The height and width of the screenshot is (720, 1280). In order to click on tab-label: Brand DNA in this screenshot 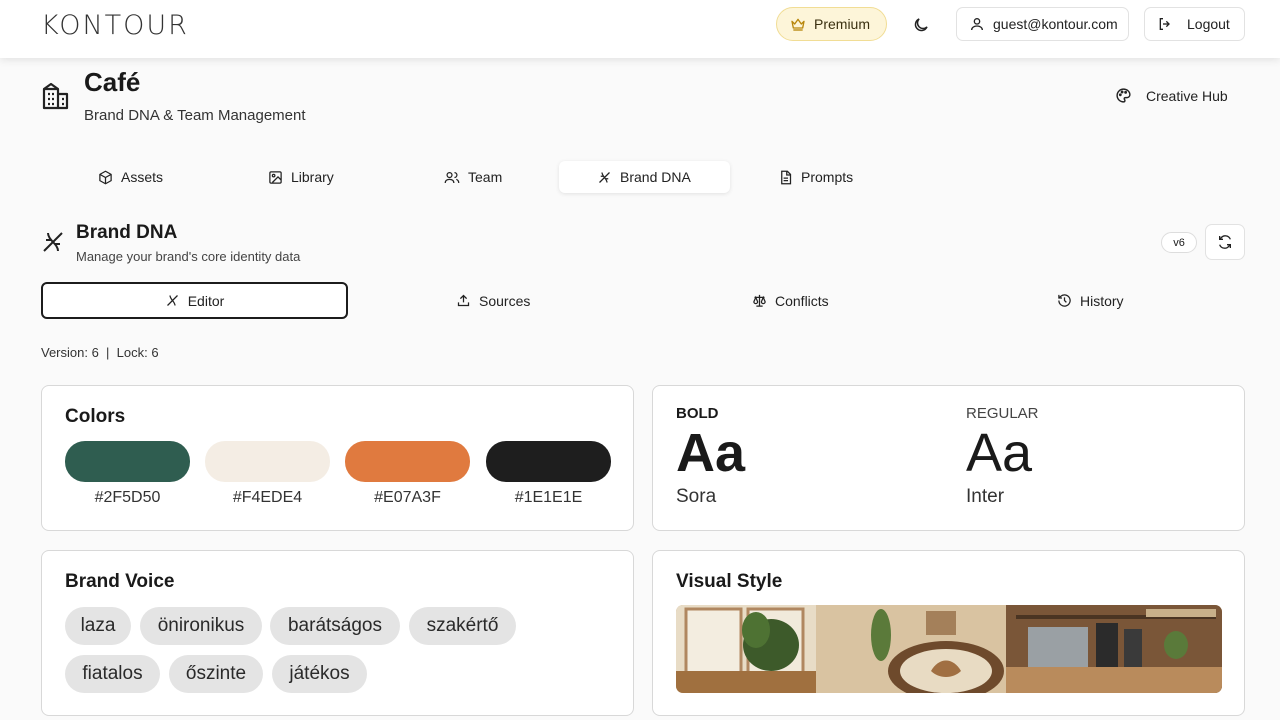, I will do `click(655, 177)`.